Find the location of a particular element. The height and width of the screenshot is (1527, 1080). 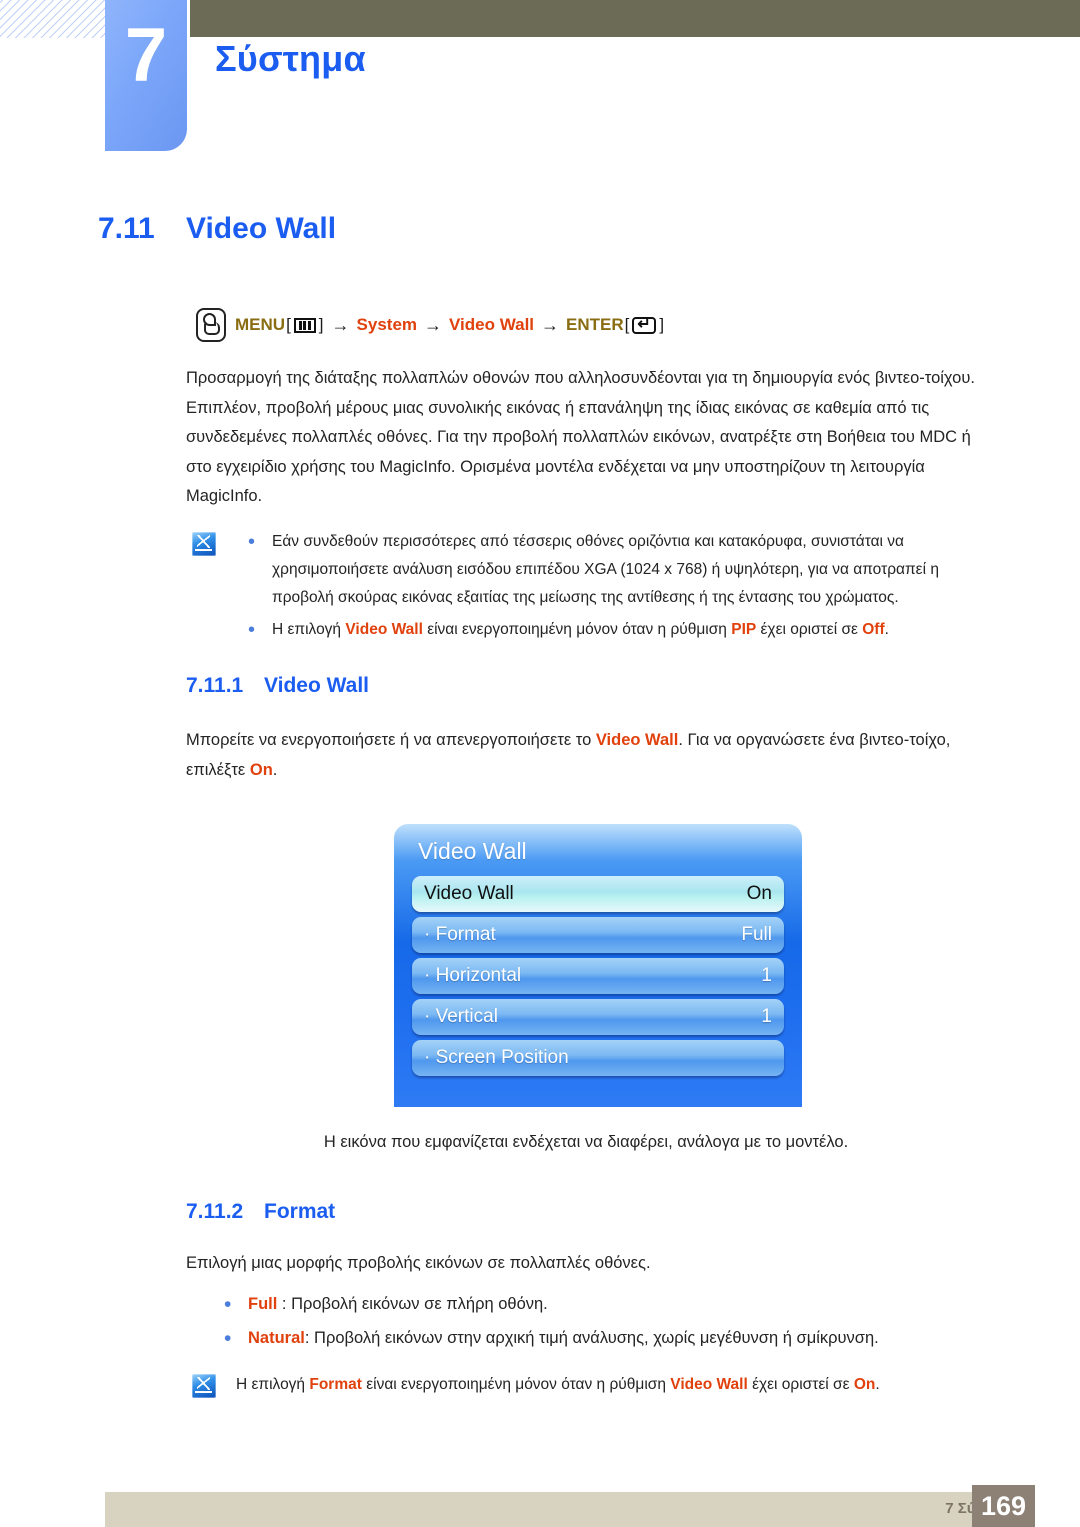

osd-row-label: · Screen Position is located at coordinates (496, 1057).